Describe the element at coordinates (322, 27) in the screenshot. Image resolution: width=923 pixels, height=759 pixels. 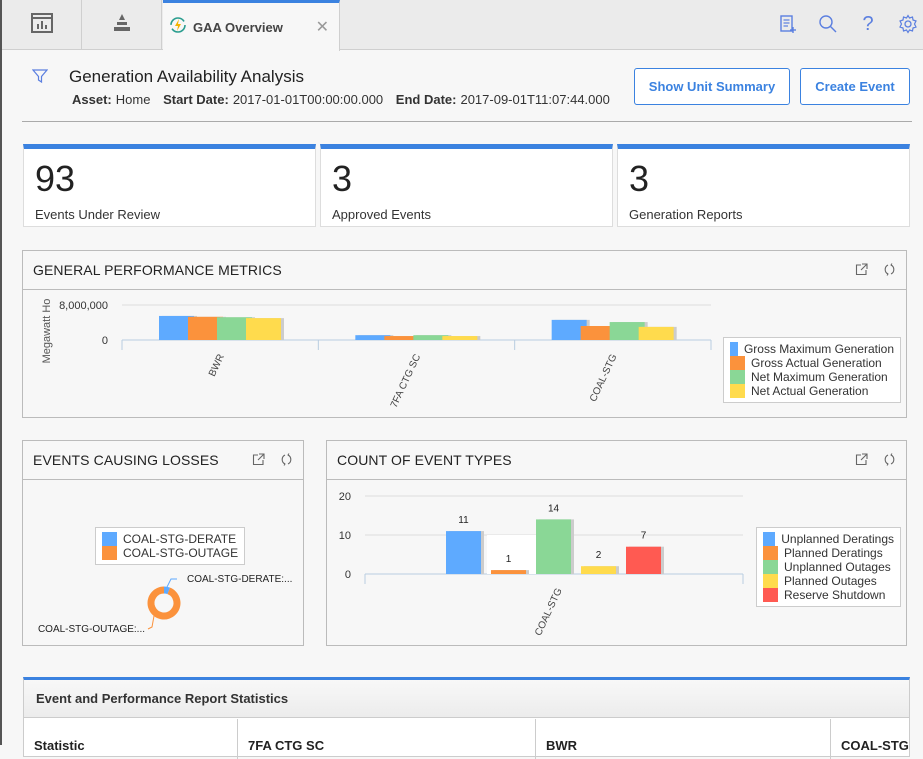
I see `close-icon: ✕` at that location.